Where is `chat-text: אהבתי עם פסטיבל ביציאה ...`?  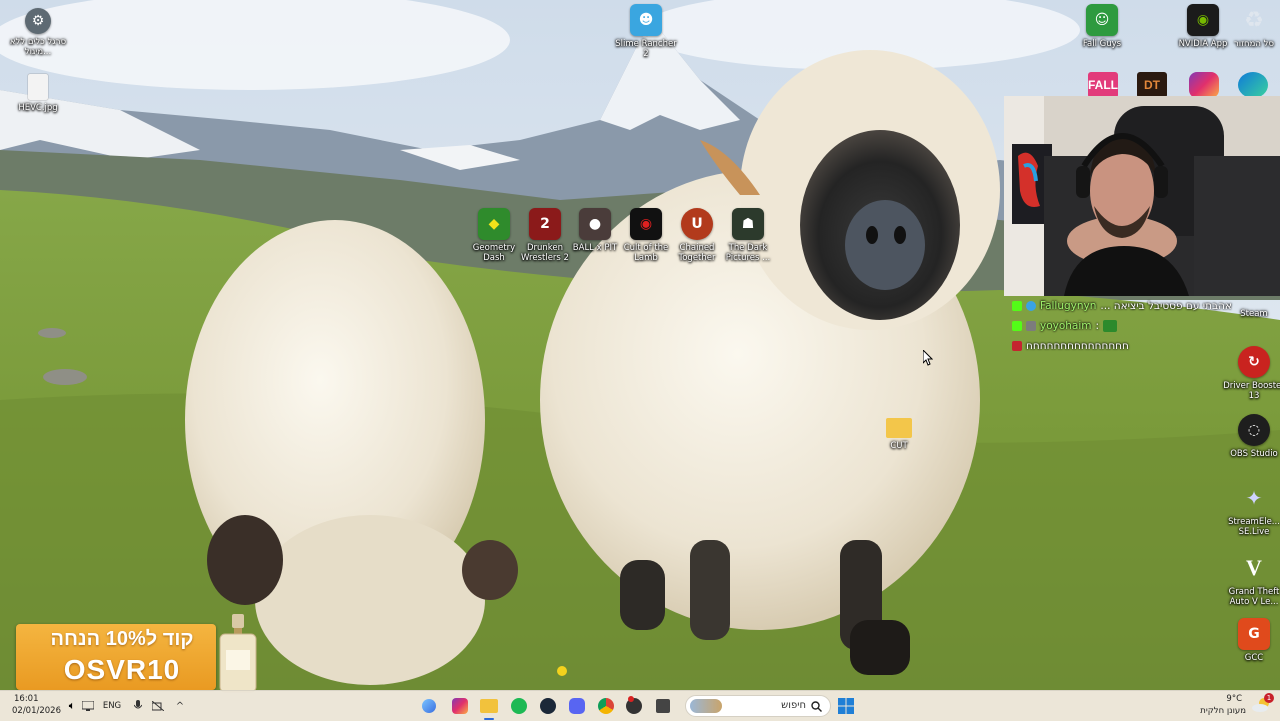
chat-text: אהבתי עם פסטיבל ביציאה ... is located at coordinates (1166, 306).